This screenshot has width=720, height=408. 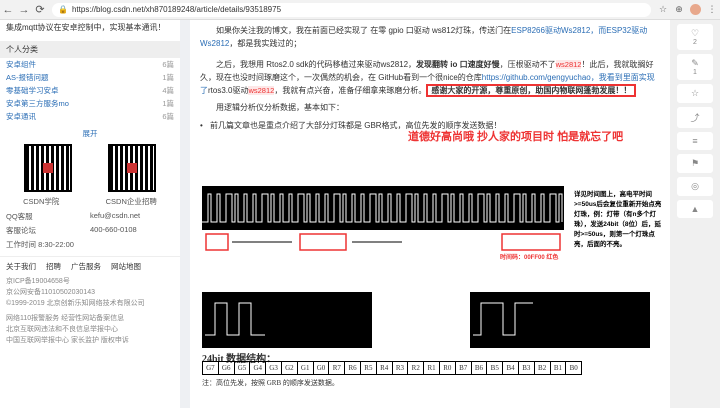 What do you see at coordinates (695, 186) in the screenshot?
I see `qq-share-button: ◎` at bounding box center [695, 186].